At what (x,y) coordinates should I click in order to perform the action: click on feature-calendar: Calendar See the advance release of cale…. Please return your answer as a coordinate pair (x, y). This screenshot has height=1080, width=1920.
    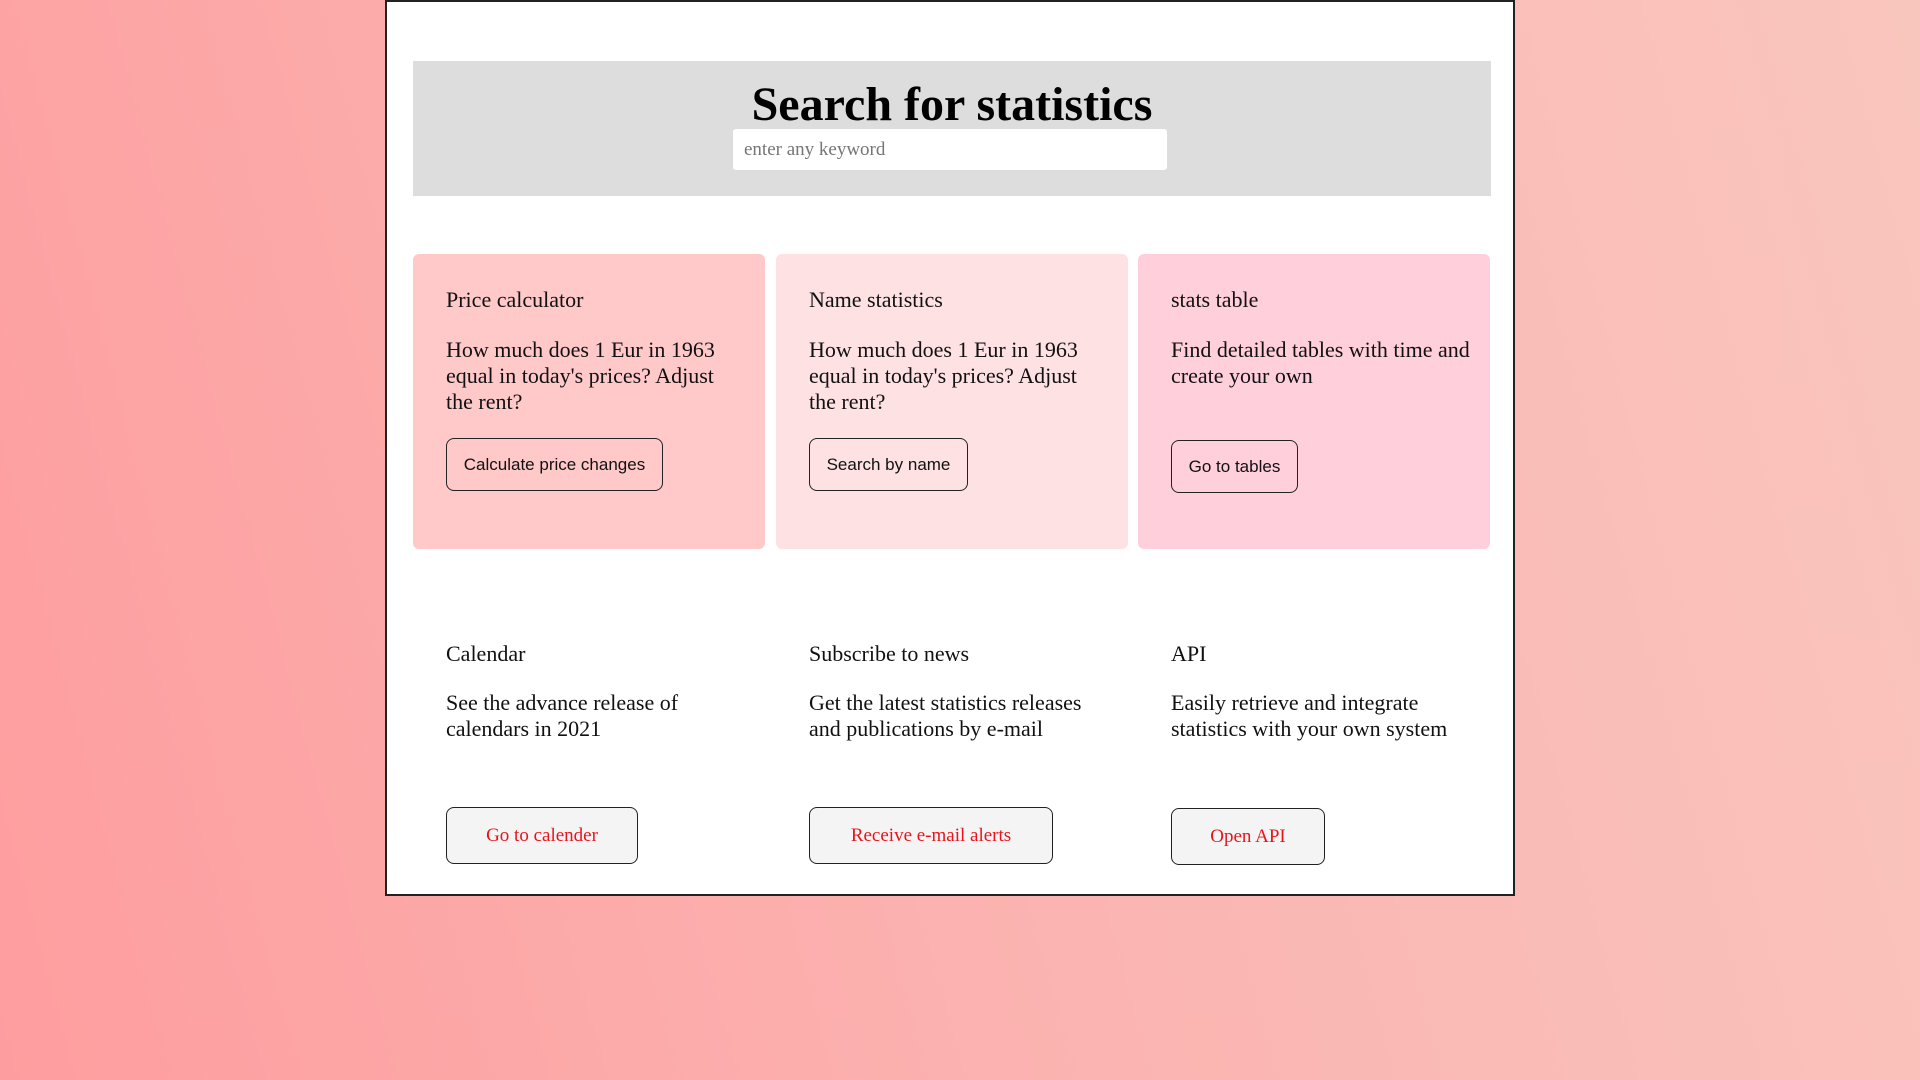
    Looking at the image, I should click on (589, 742).